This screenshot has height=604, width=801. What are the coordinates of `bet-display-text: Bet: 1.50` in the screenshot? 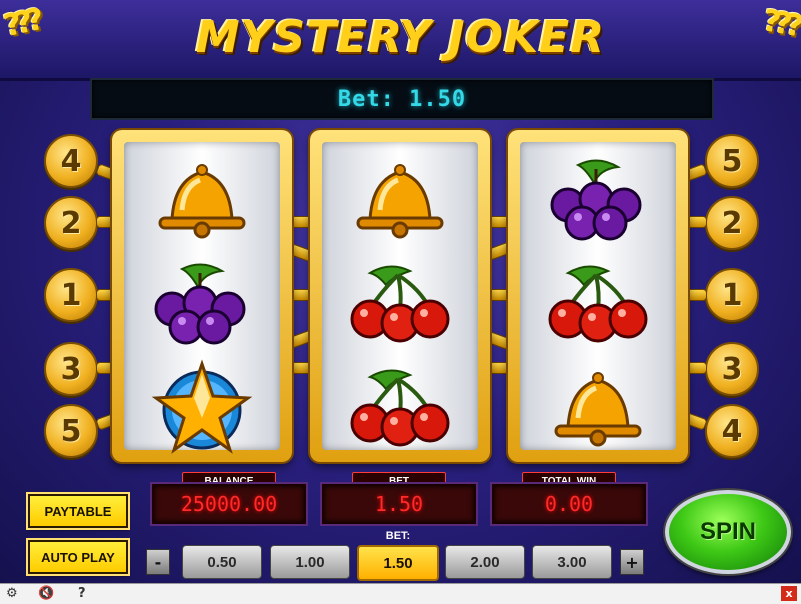 It's located at (402, 99).